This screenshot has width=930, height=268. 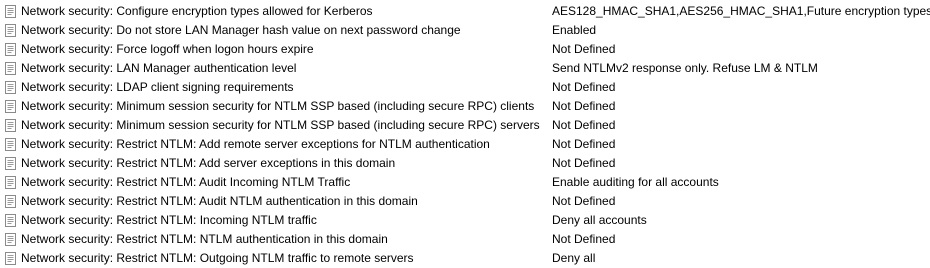 I want to click on security-setting: Enable auditing for all accounts, so click(x=635, y=182).